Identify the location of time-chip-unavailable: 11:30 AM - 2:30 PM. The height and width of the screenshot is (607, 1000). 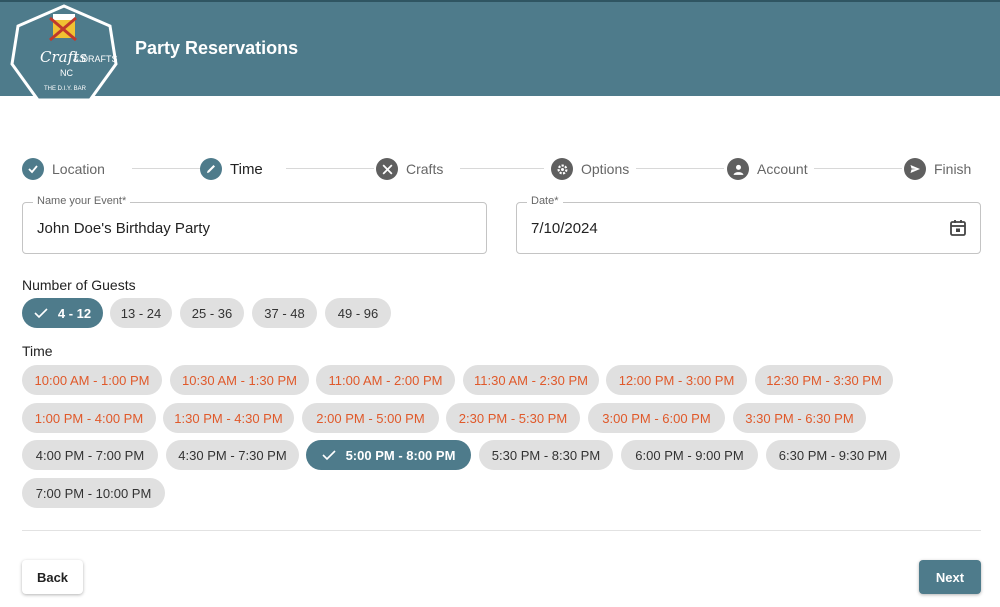
(531, 380).